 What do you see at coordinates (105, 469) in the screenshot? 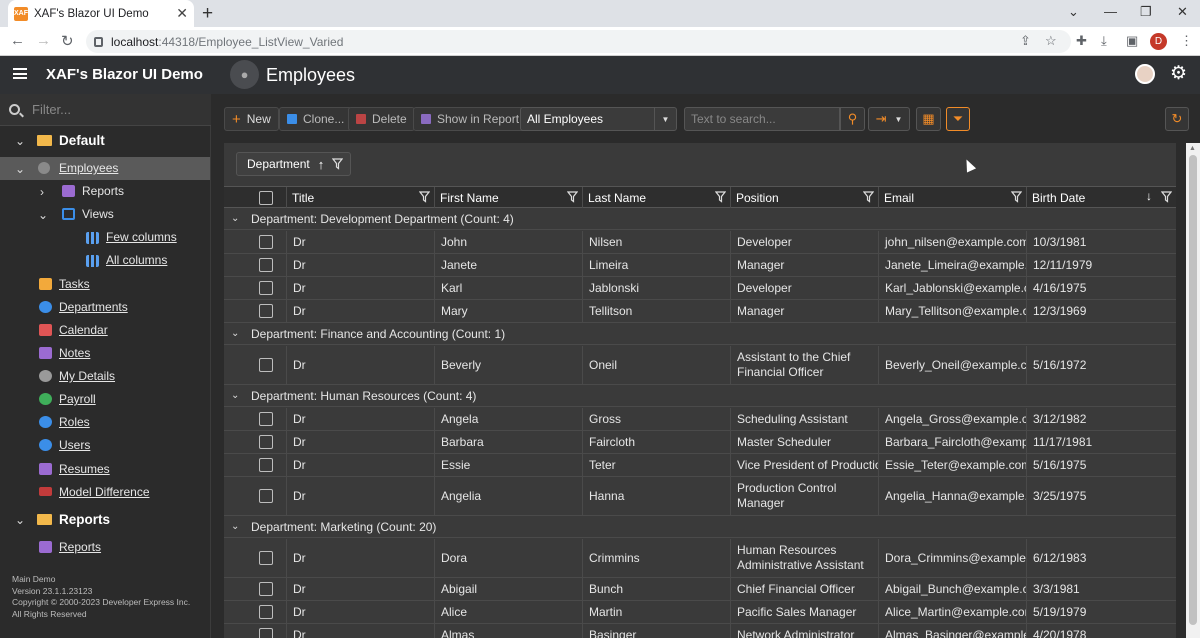
I see `sidebar-item-resumes: Resumes` at bounding box center [105, 469].